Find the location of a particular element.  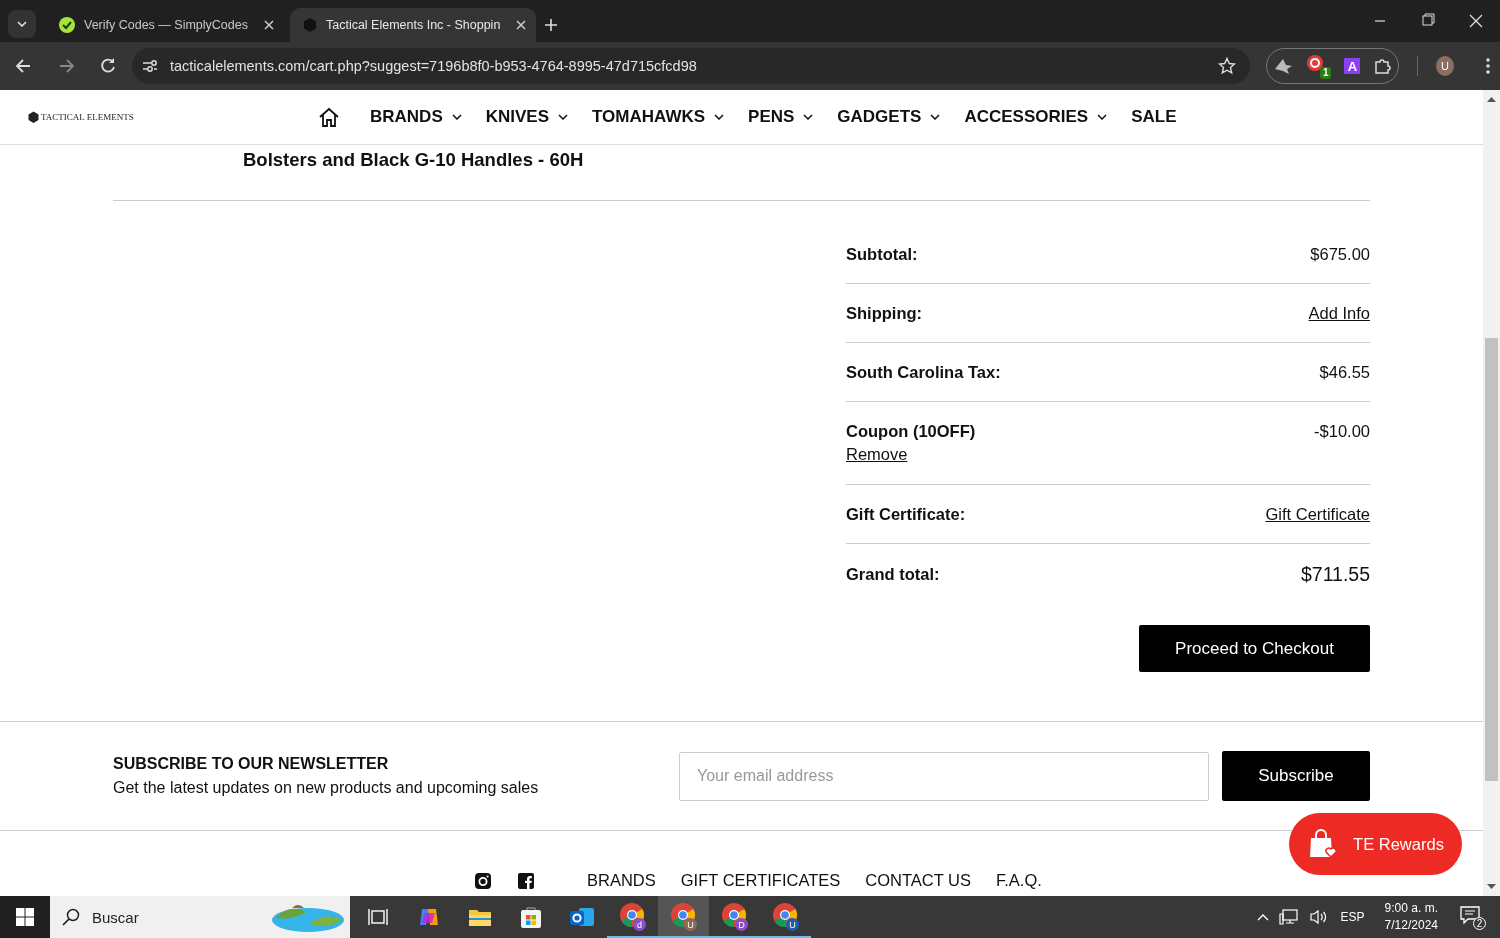

new-tab-icon is located at coordinates (551, 25).